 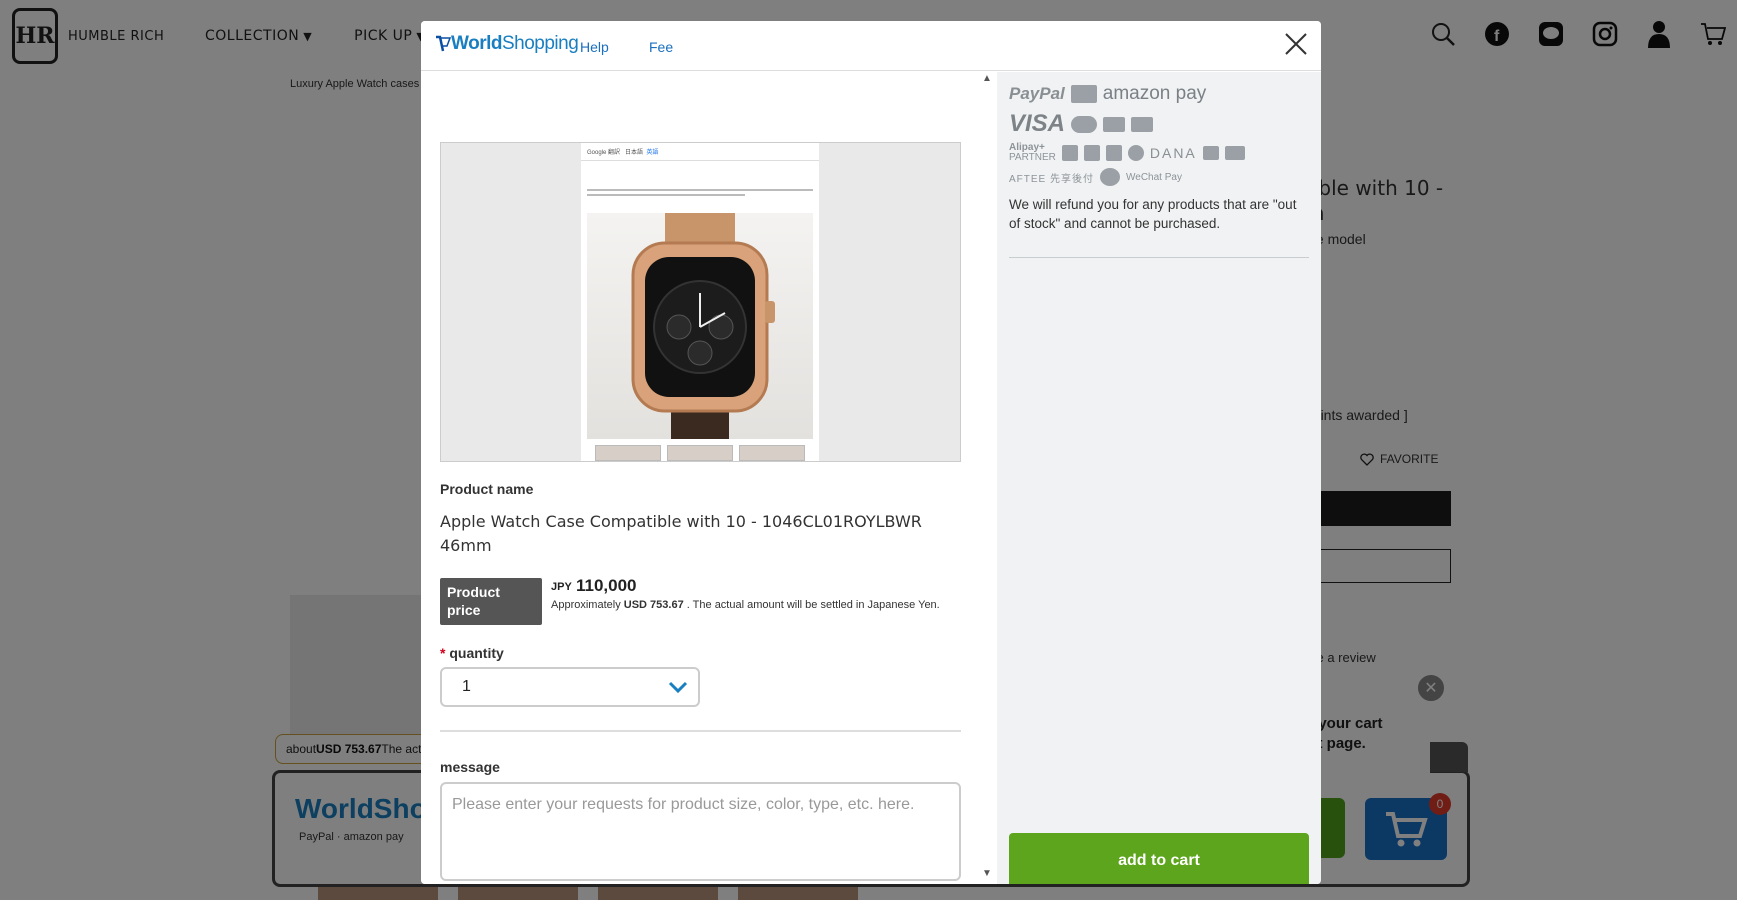 What do you see at coordinates (678, 687) in the screenshot?
I see `chevron-down-icon` at bounding box center [678, 687].